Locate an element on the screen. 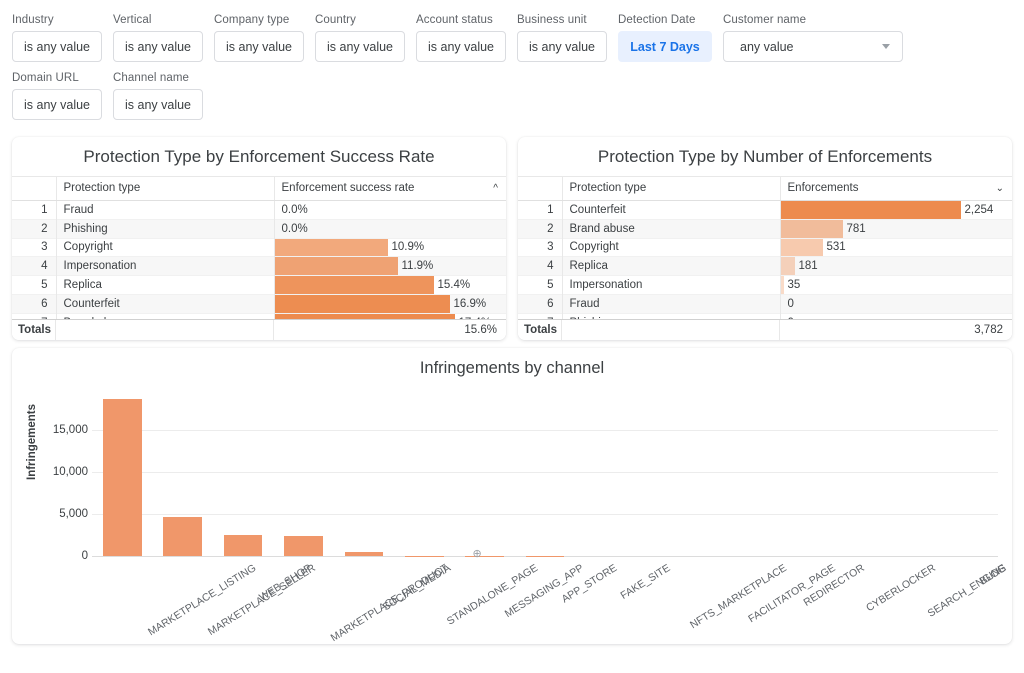 This screenshot has width=1024, height=673. right-totals-value: 3,782 is located at coordinates (988, 330).